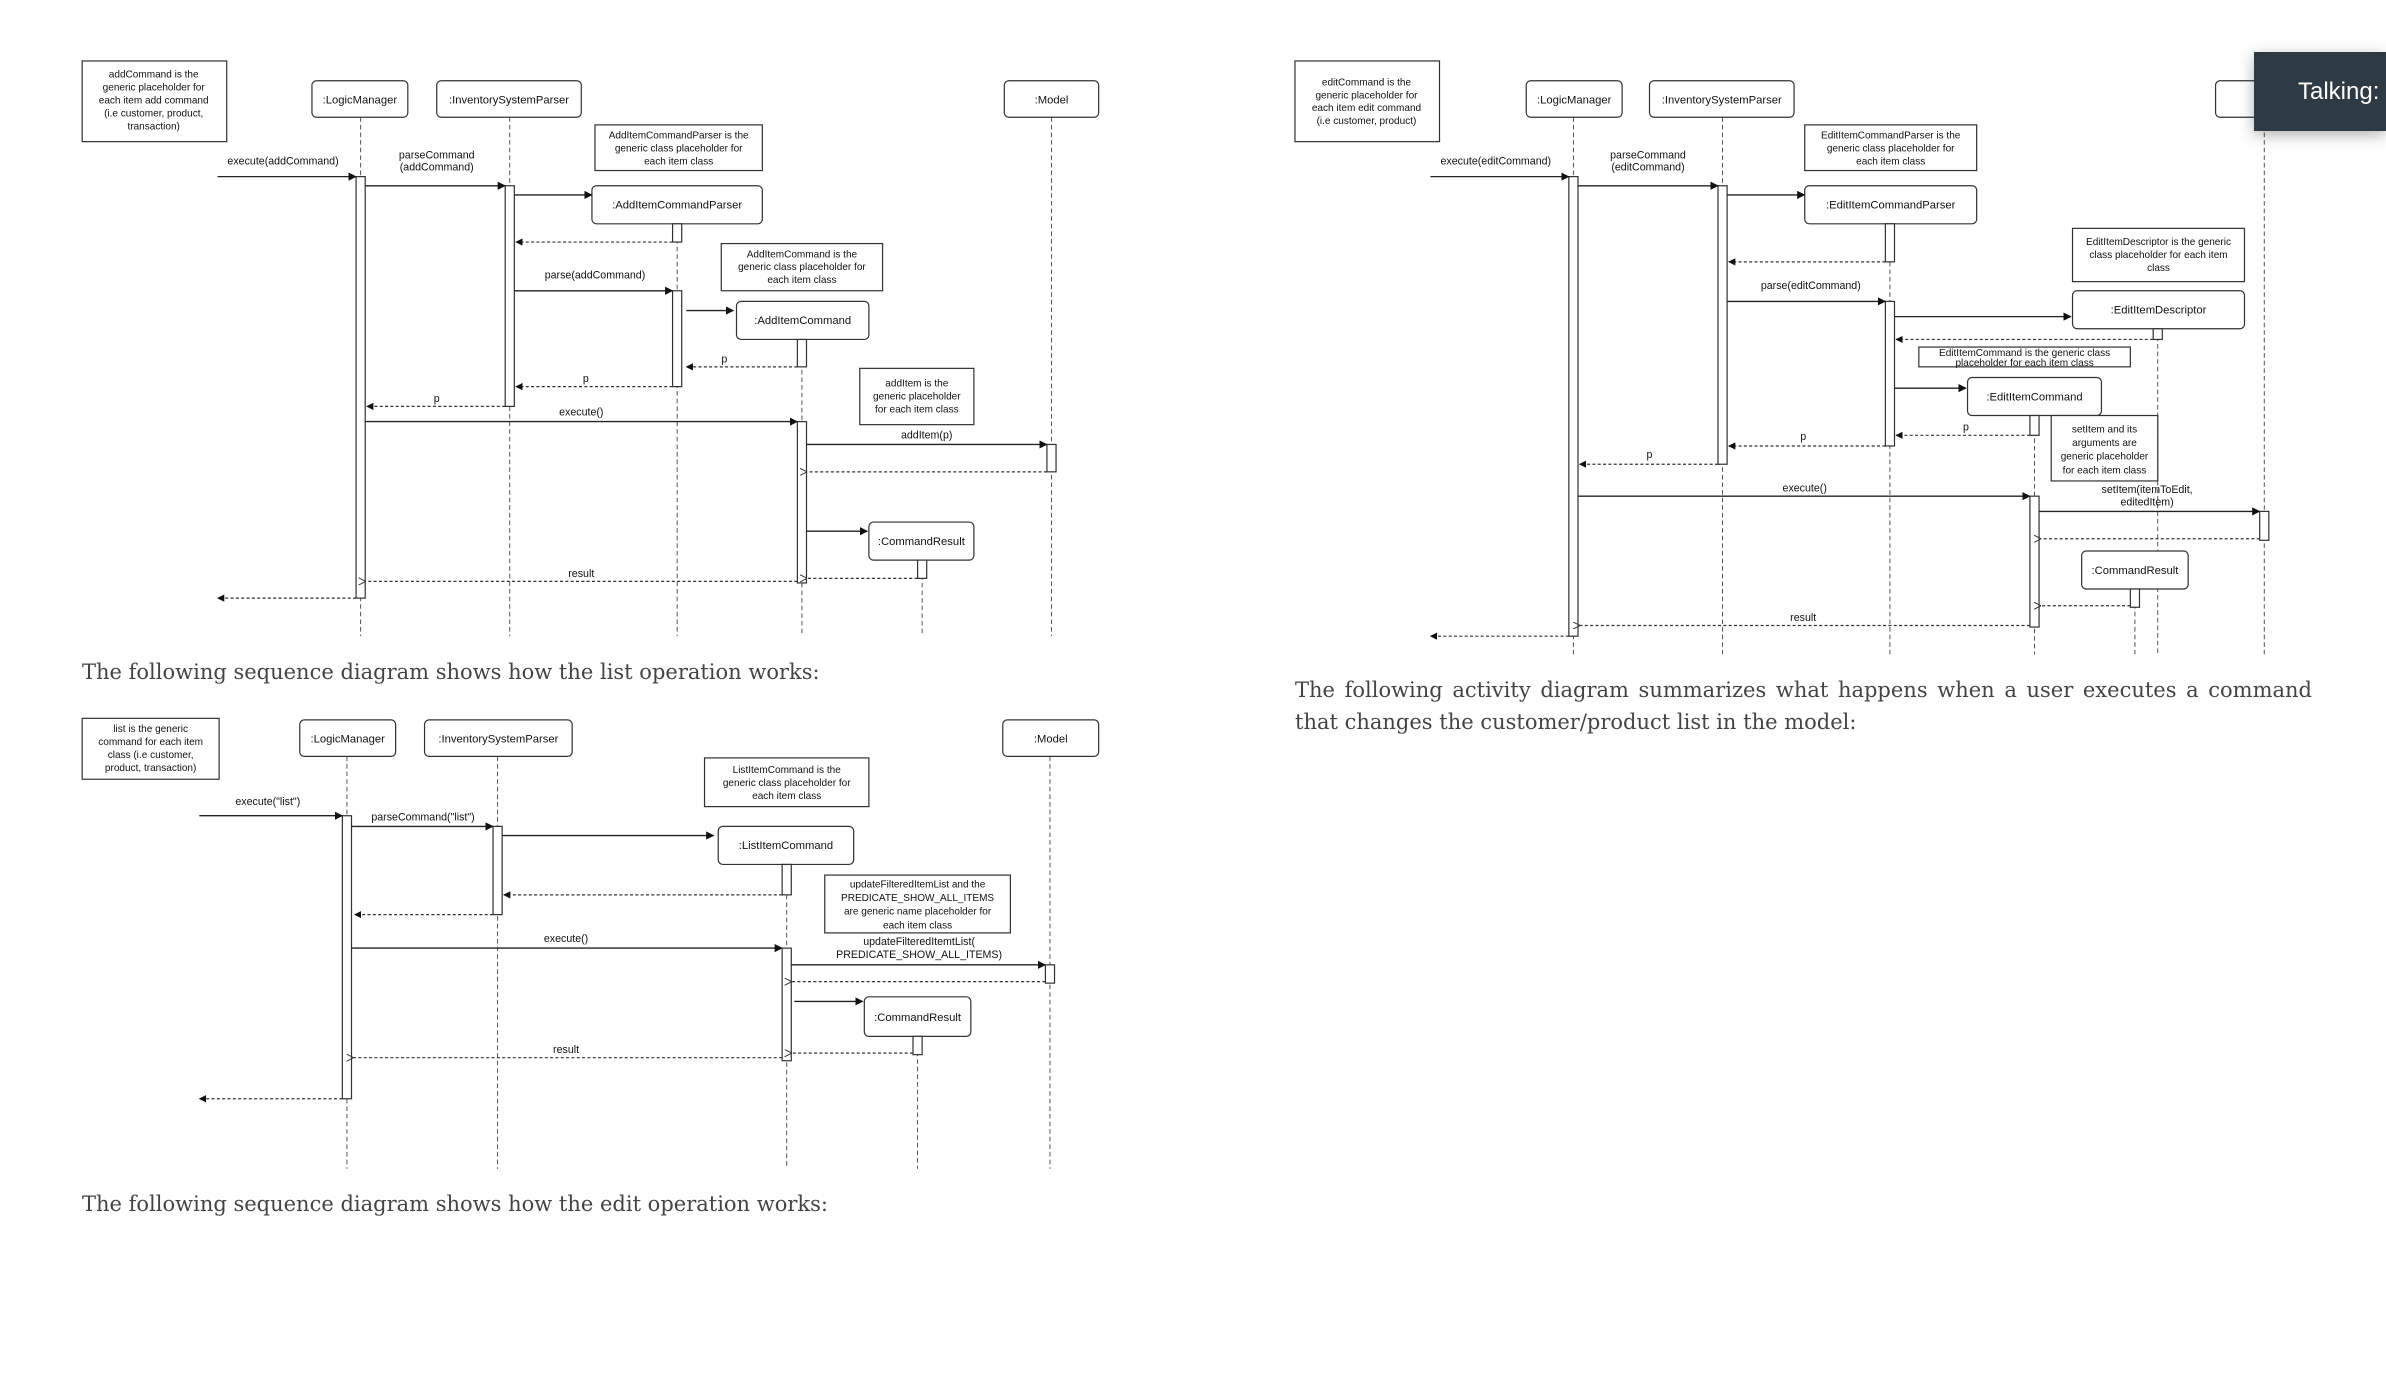  Describe the element at coordinates (422, 817) in the screenshot. I see `svg-text: parseCommand("list")` at that location.